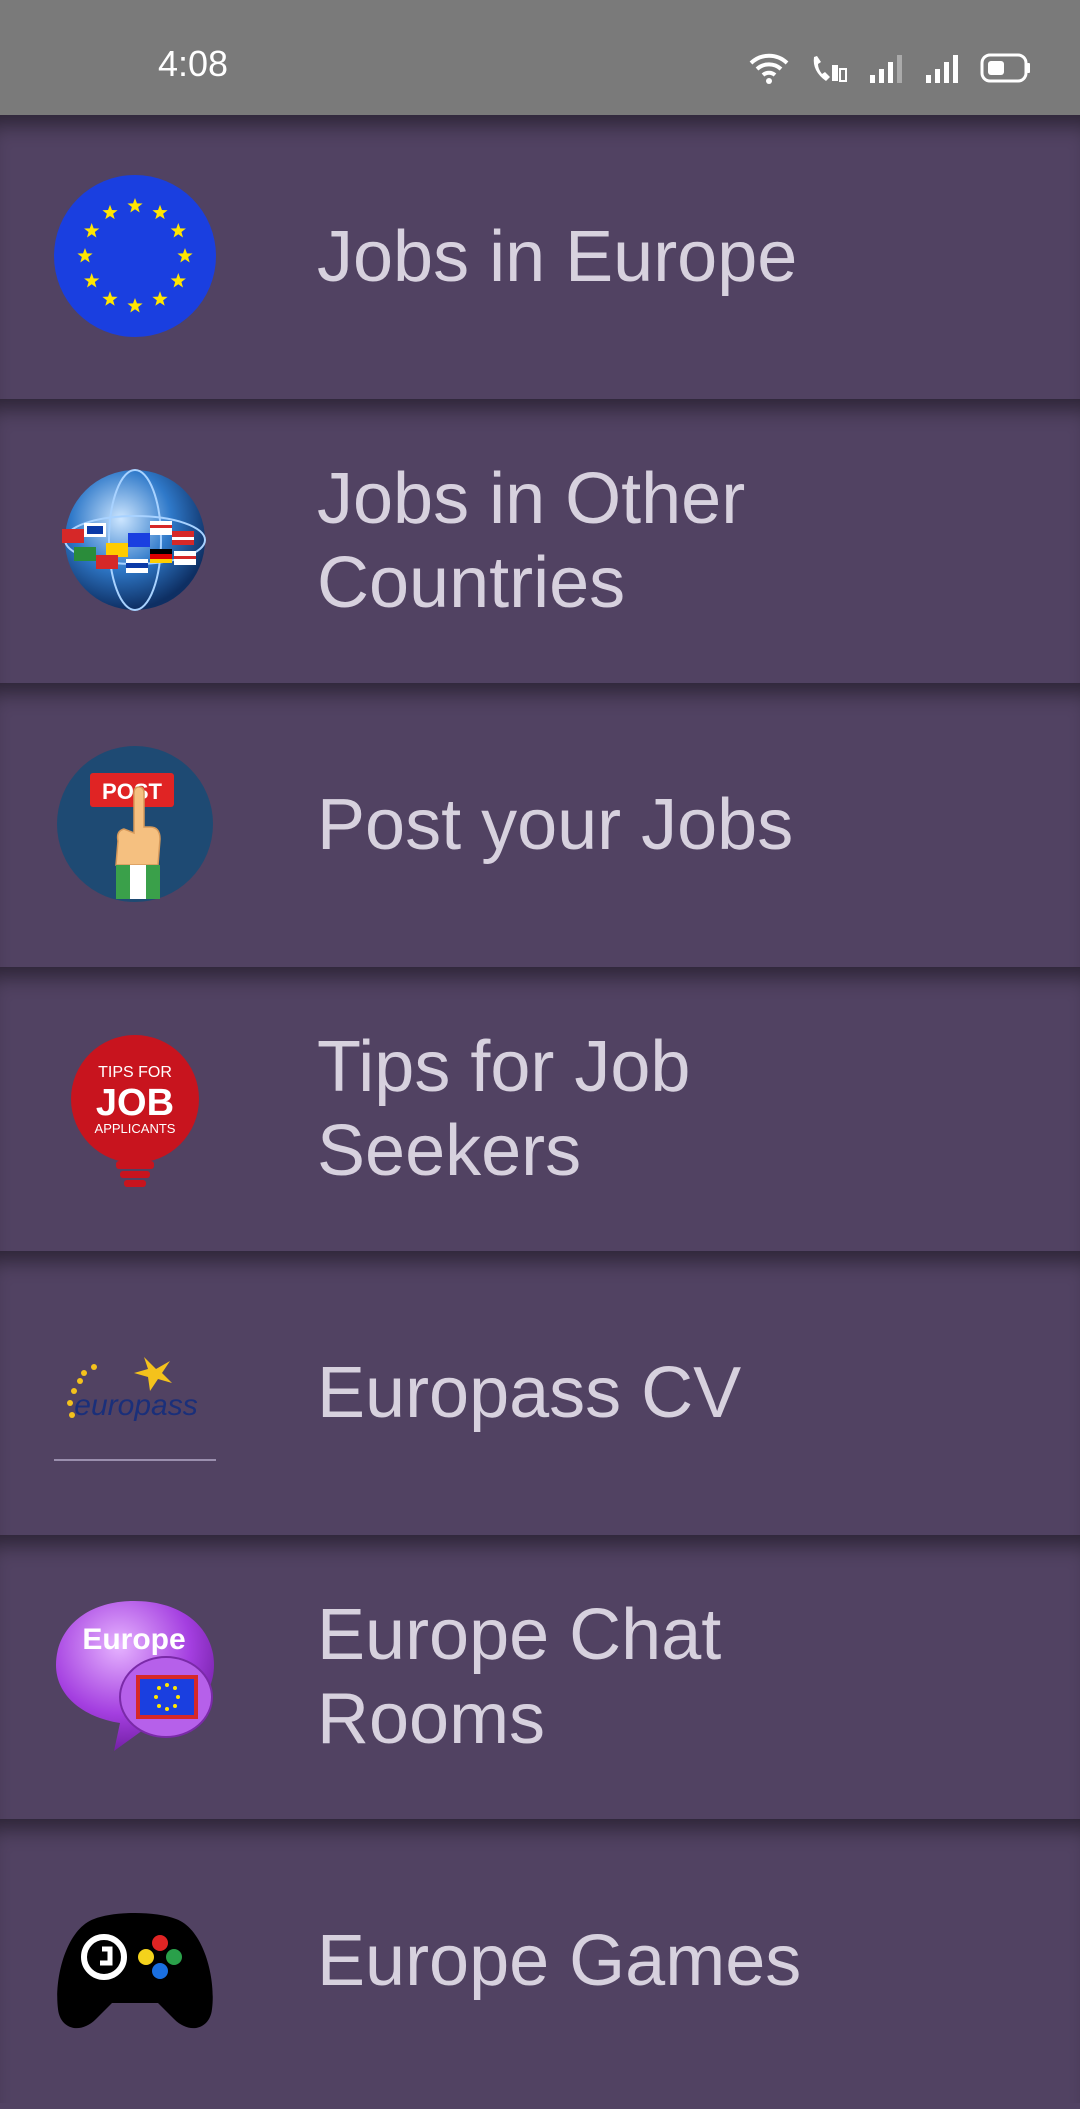 This screenshot has width=1080, height=2109. I want to click on europass-logo-icon: europass, so click(135, 1392).